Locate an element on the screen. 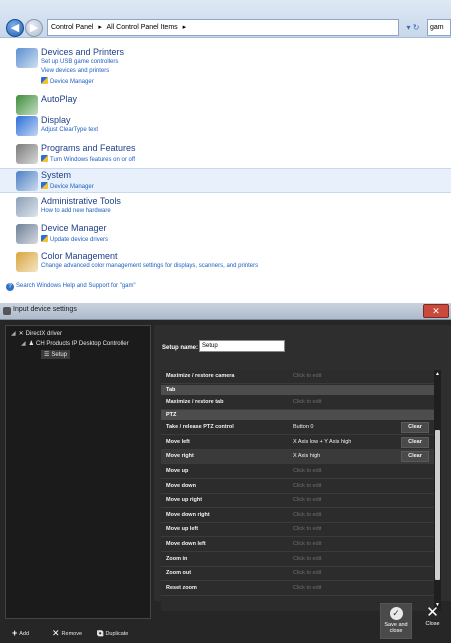 This screenshot has height=643, width=451. color-management-icon is located at coordinates (27, 262).